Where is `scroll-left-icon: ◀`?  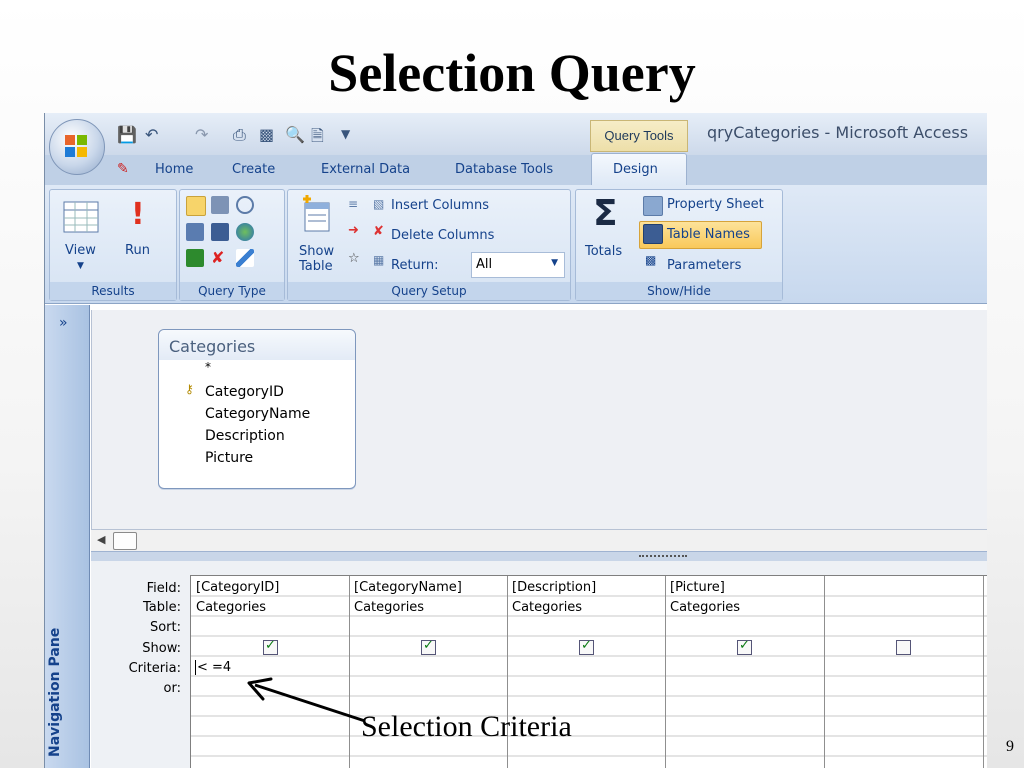 scroll-left-icon: ◀ is located at coordinates (101, 539).